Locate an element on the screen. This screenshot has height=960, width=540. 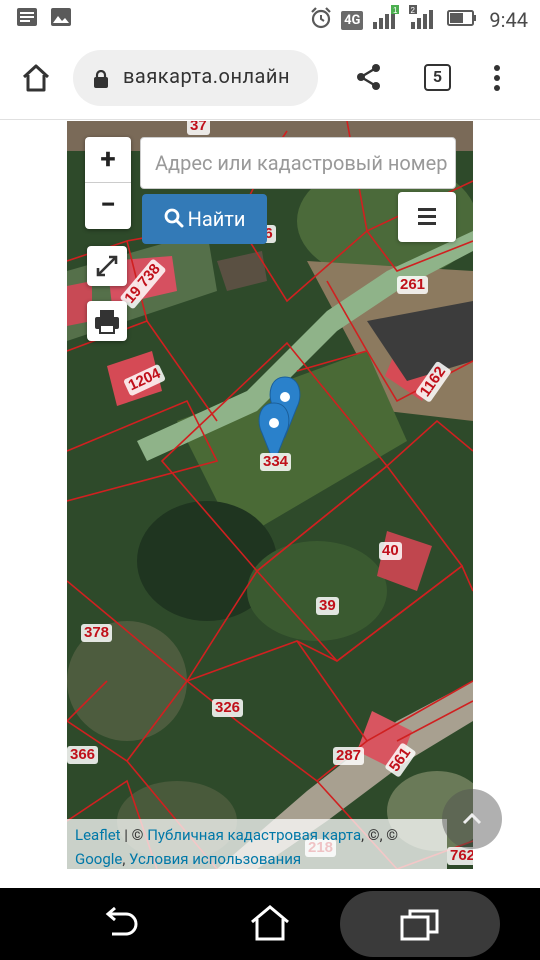
parcel-label: 366 is located at coordinates (83, 755).